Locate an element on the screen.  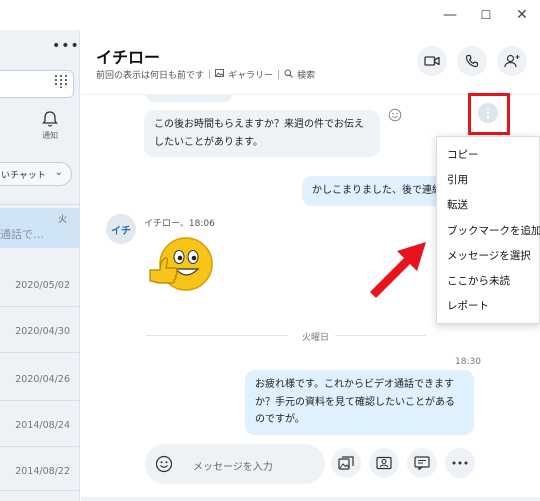
chat-title: イチロー is located at coordinates (128, 56).